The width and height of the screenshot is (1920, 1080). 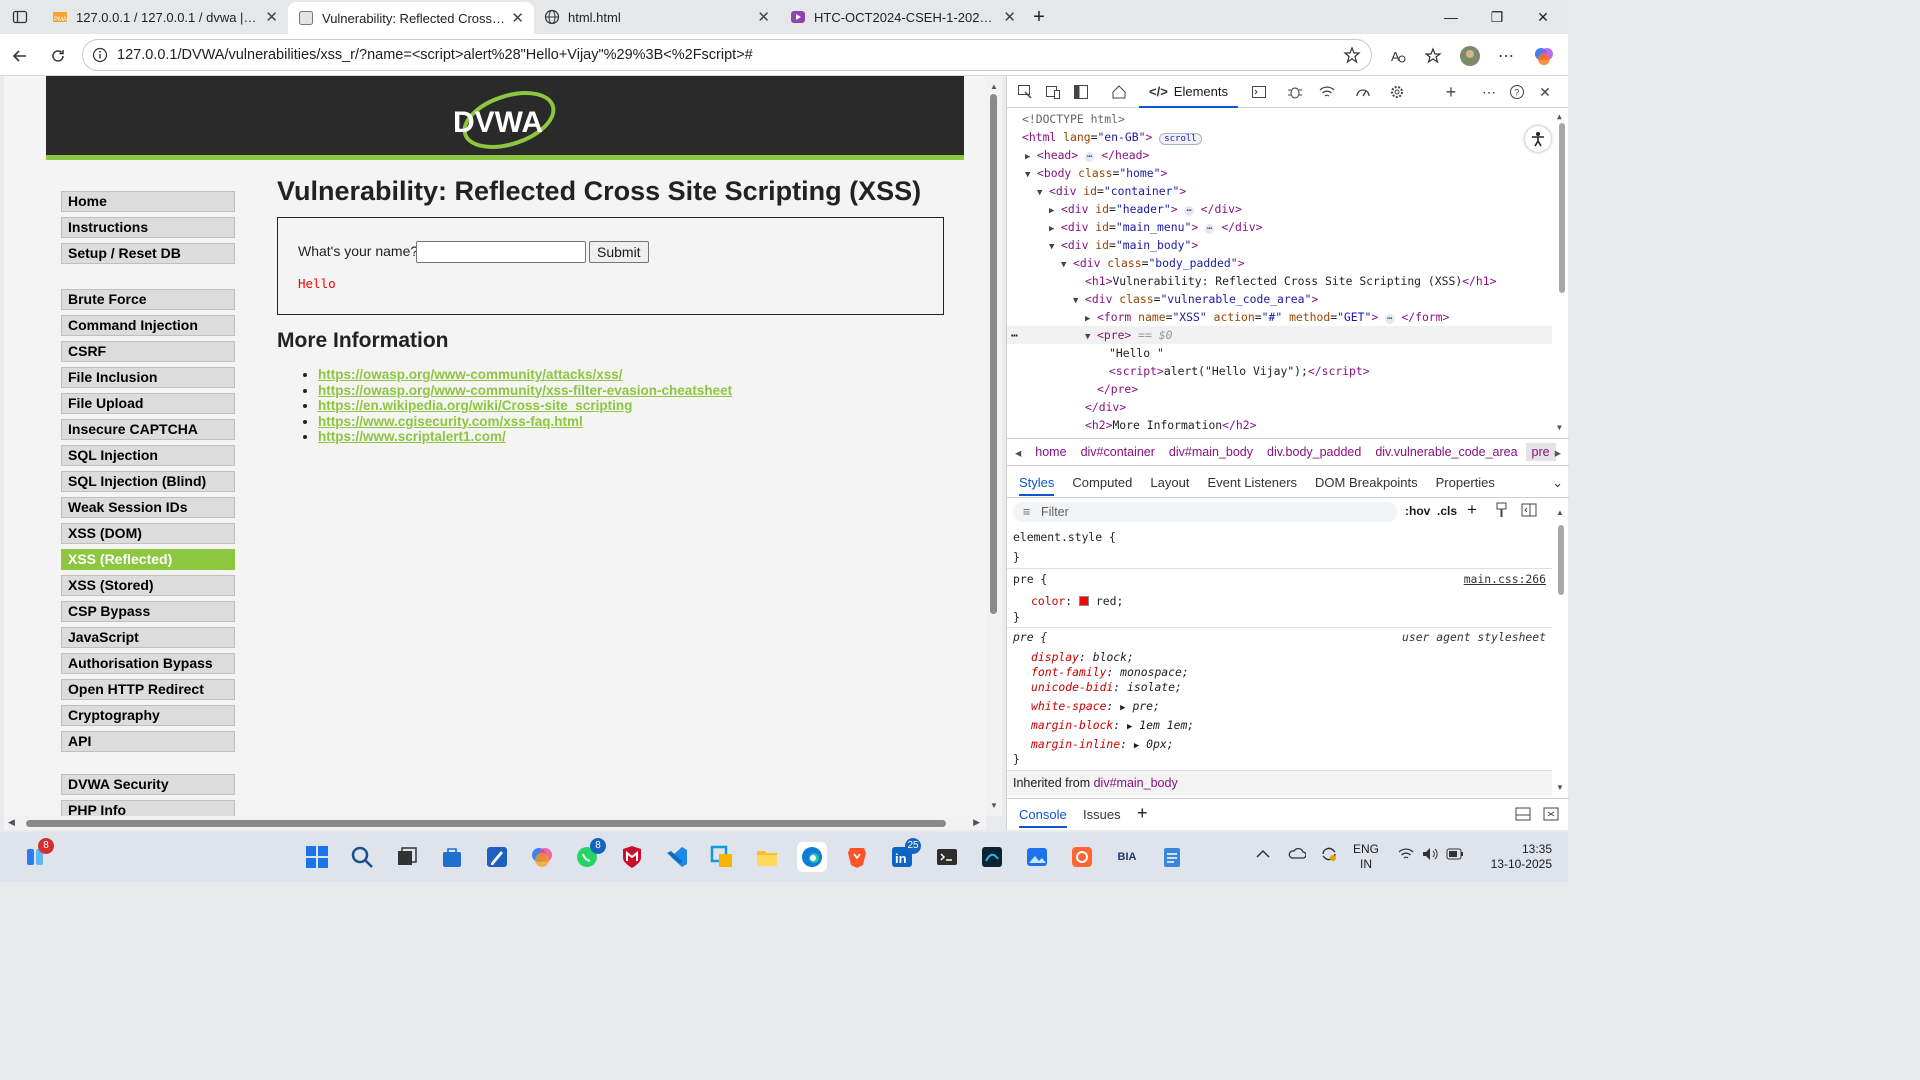 I want to click on cloud-icon, so click(x=1297, y=853).